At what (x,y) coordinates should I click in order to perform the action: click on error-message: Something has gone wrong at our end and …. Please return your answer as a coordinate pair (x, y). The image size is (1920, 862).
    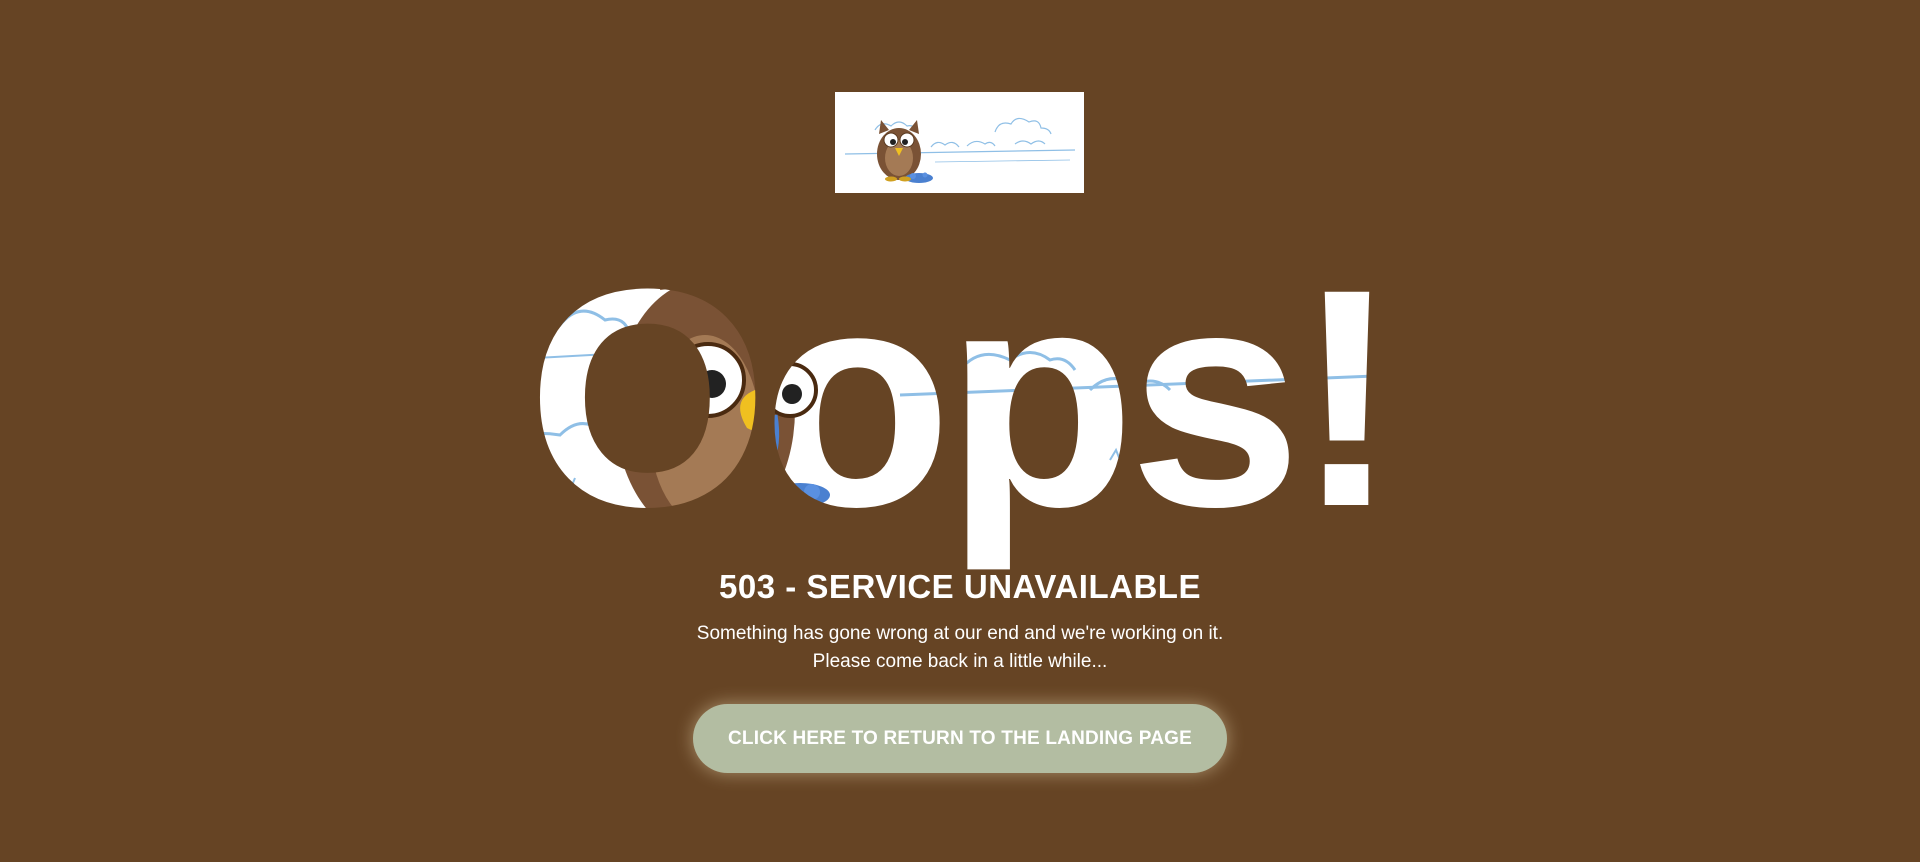
    Looking at the image, I should click on (960, 648).